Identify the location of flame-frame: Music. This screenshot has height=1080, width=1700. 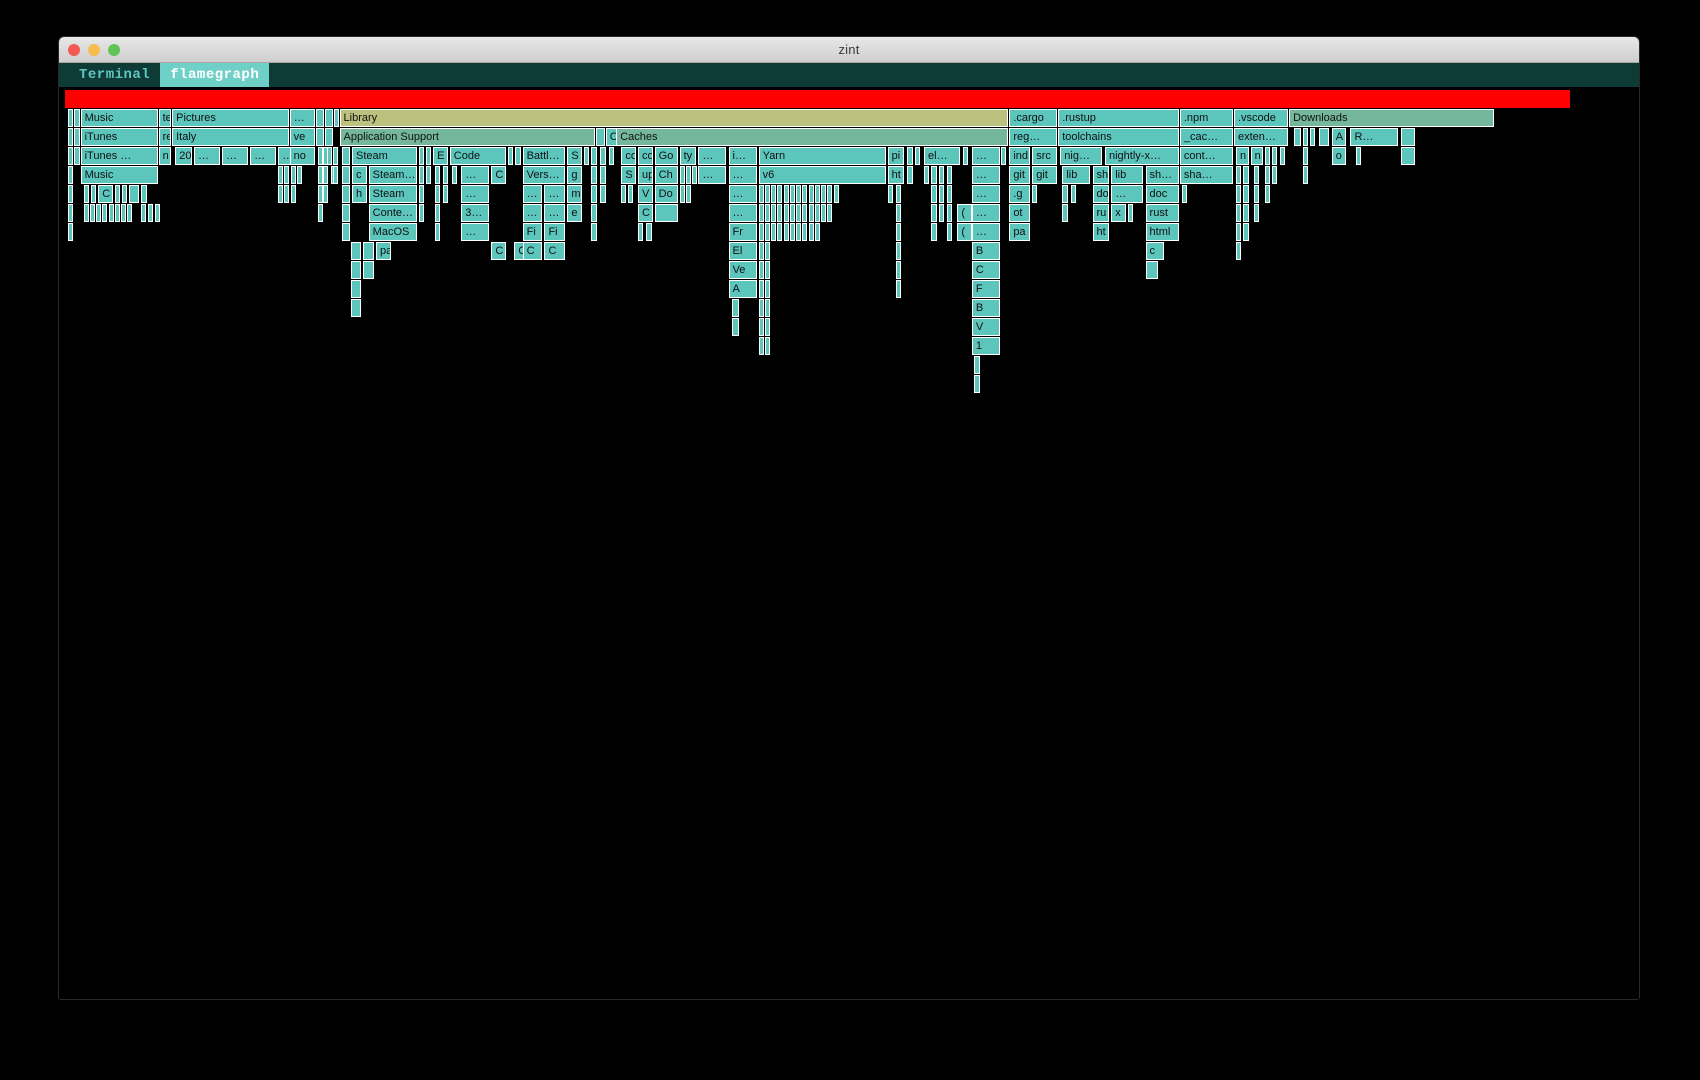
(119, 118).